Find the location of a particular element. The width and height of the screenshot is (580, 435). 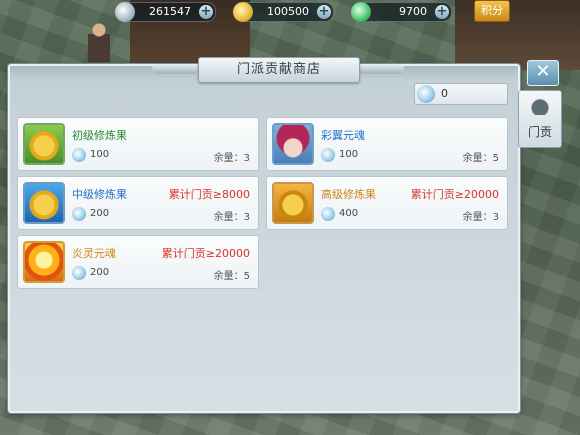

close-button: ✕ is located at coordinates (543, 73).